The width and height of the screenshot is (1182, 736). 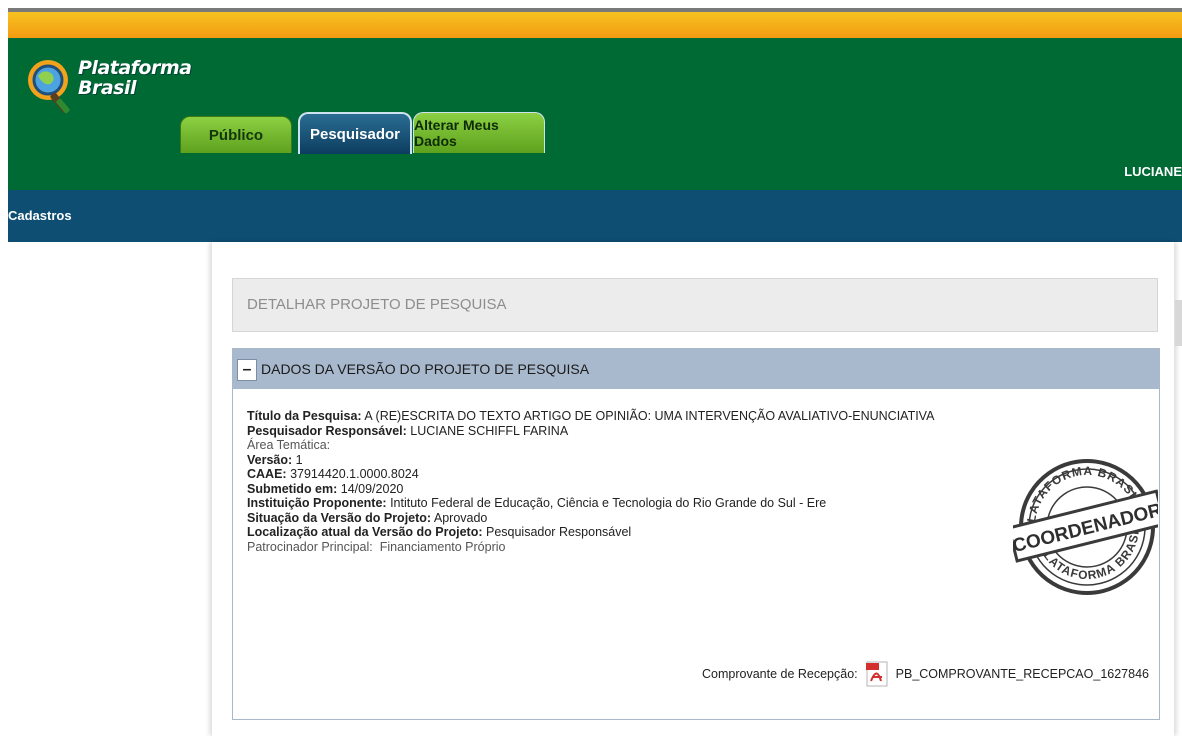 I want to click on detail-area: Área Temática:, so click(x=289, y=445).